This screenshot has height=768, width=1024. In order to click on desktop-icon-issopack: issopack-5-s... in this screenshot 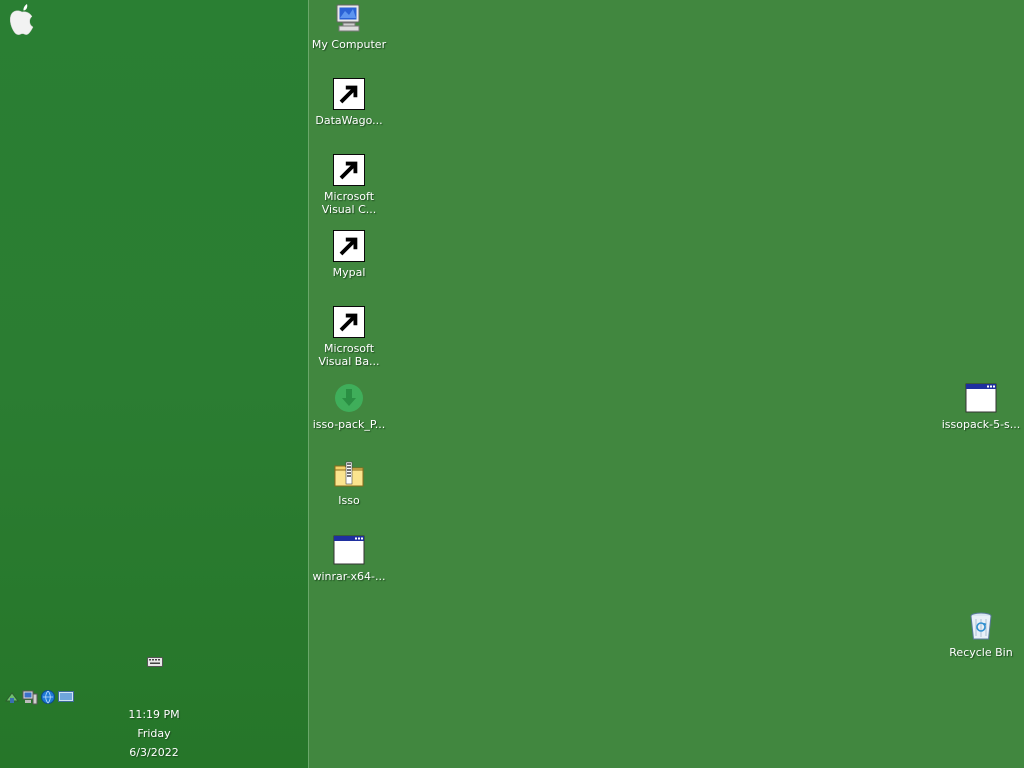, I will do `click(981, 406)`.